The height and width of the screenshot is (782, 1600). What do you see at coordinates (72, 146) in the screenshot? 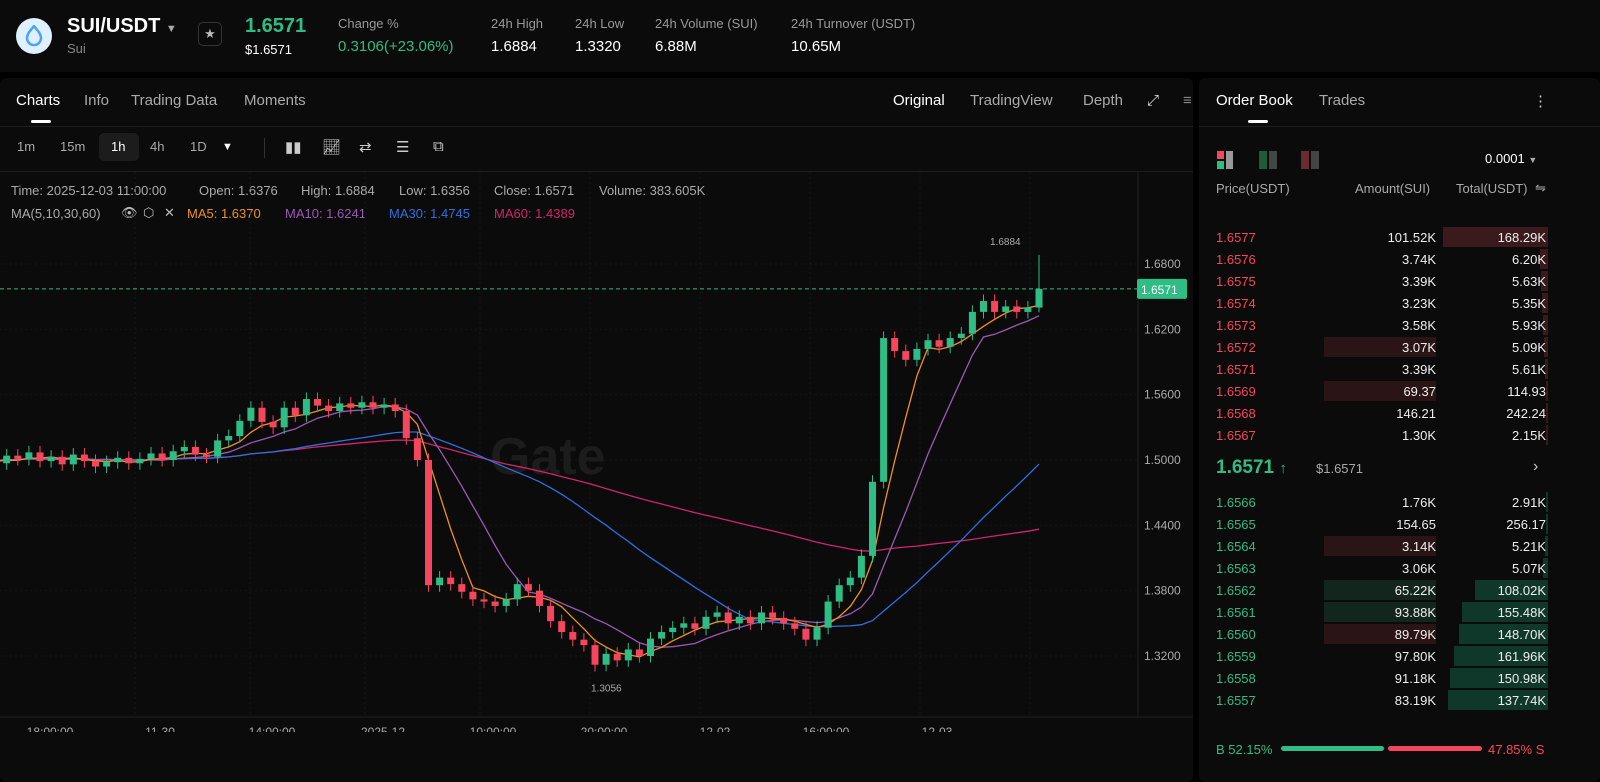
I see `interval-15m: 15m` at bounding box center [72, 146].